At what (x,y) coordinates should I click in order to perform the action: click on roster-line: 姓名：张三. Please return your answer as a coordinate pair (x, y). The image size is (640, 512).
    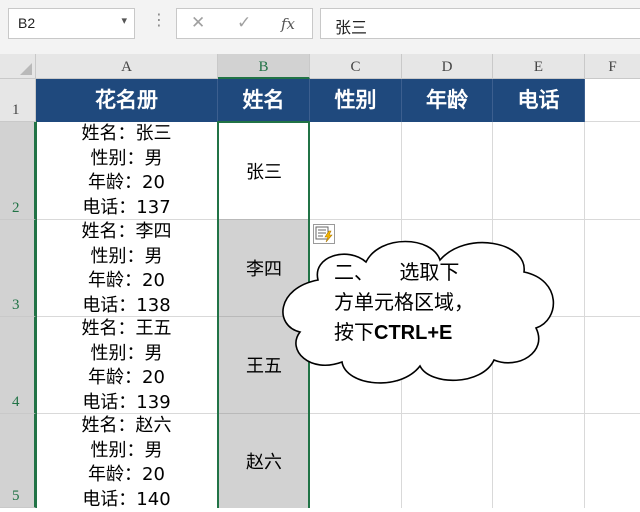
    Looking at the image, I should click on (126, 134).